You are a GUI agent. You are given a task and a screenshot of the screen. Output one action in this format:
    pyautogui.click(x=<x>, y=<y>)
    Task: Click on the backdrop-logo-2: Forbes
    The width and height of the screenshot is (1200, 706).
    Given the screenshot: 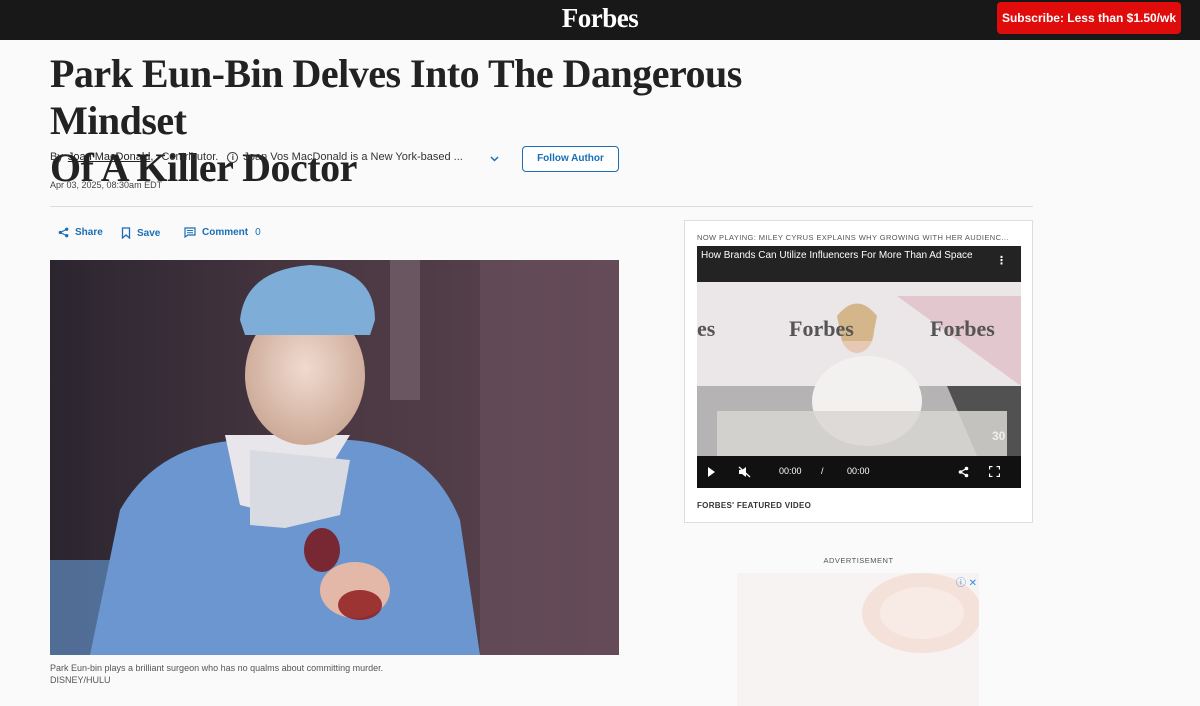 What is the action you would take?
    pyautogui.click(x=962, y=328)
    